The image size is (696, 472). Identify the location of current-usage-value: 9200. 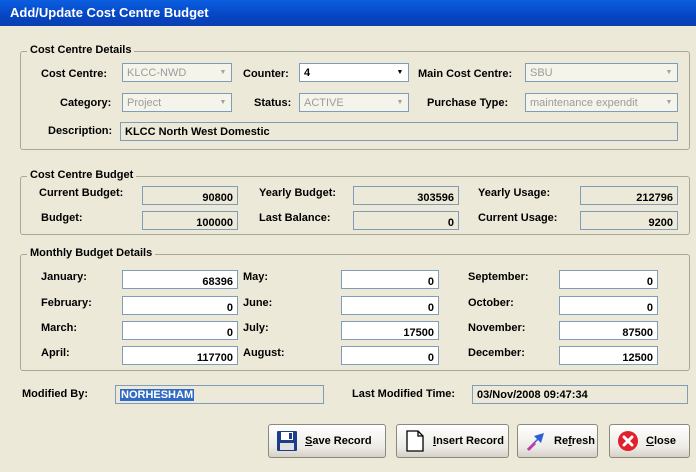
(660, 223).